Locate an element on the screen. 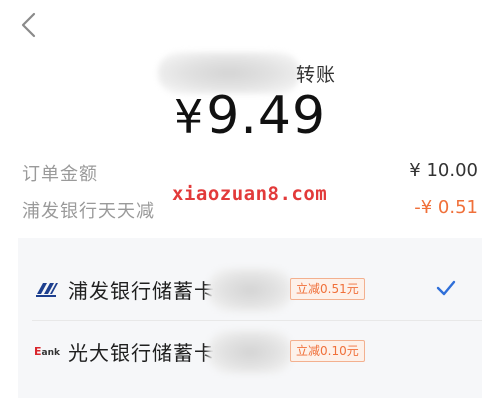 The image size is (500, 398). bank-name: 光大银行储蓄卡 is located at coordinates (141, 353).